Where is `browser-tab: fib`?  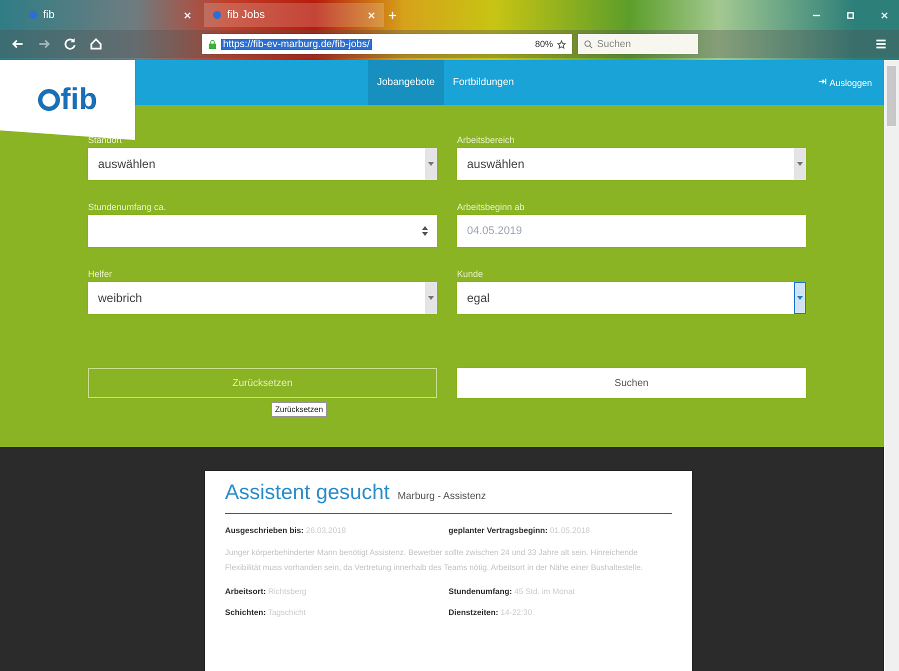
browser-tab: fib is located at coordinates (110, 15).